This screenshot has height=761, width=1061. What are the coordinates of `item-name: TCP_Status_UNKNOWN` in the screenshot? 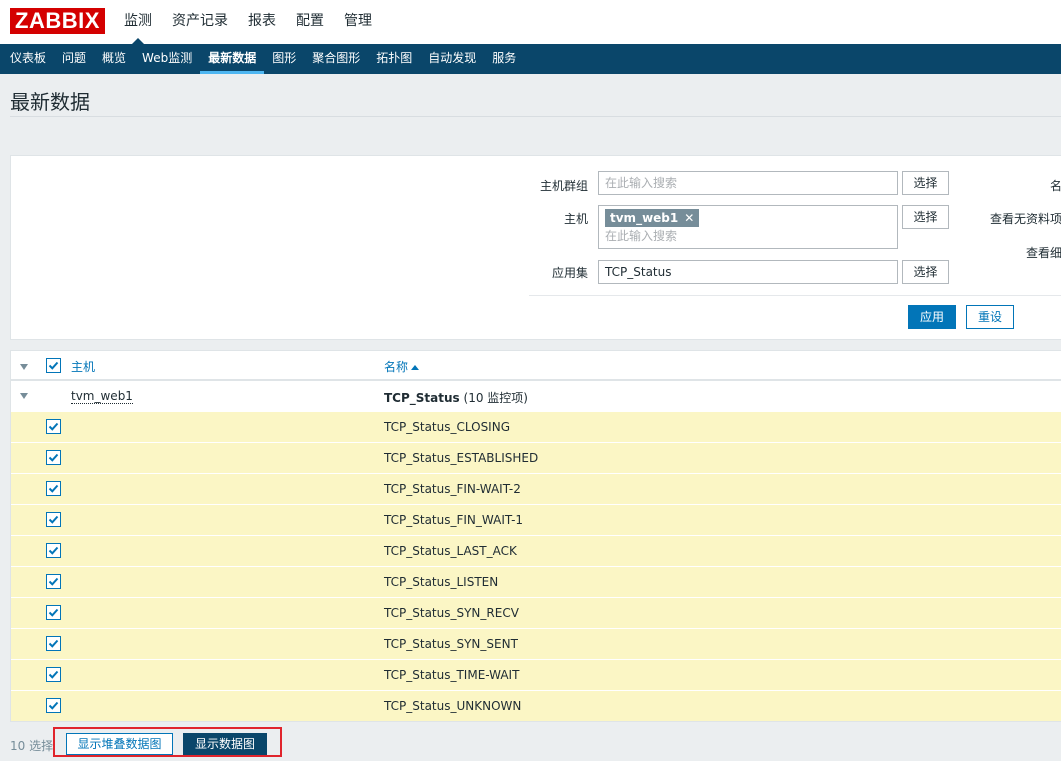 It's located at (452, 706).